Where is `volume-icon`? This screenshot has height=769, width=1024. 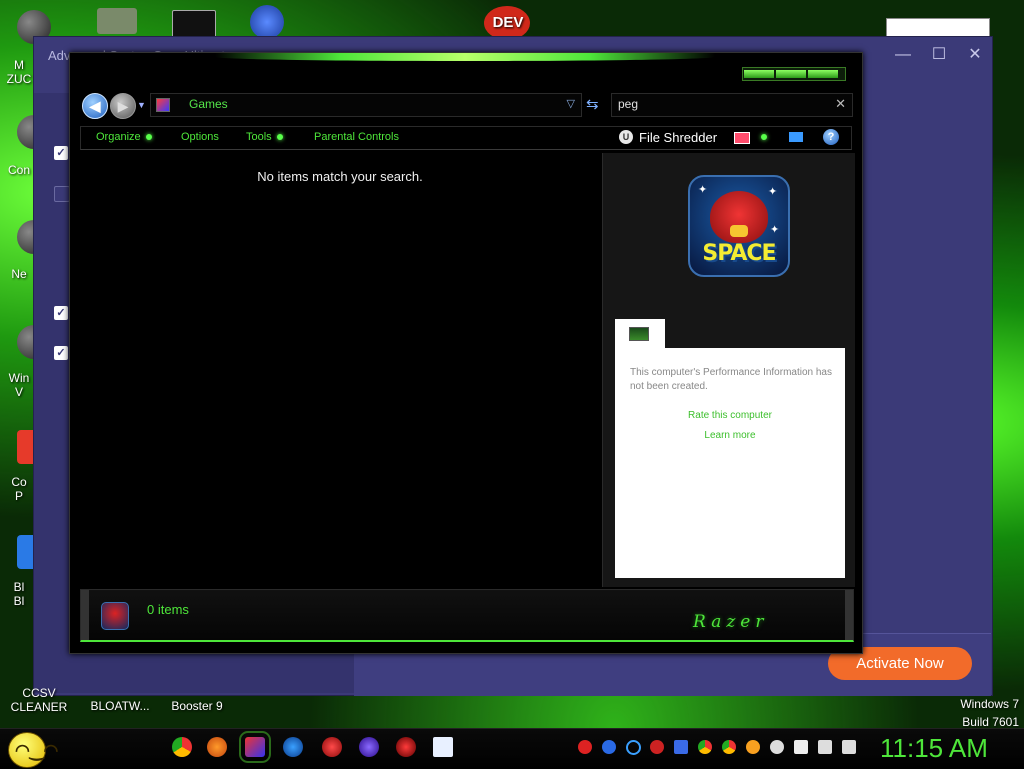 volume-icon is located at coordinates (849, 747).